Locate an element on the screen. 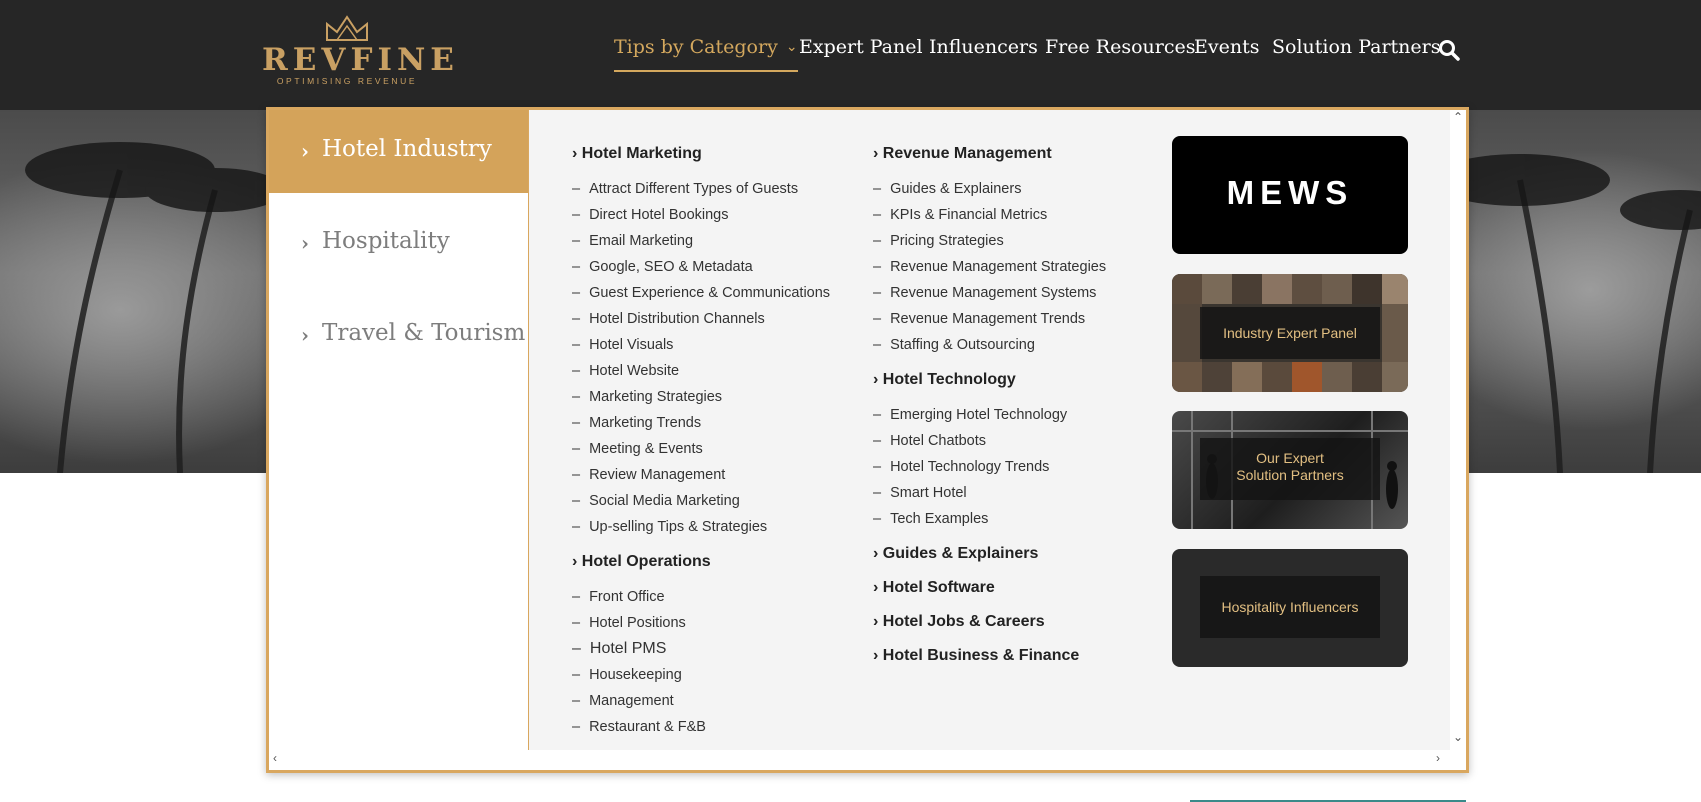 This screenshot has width=1701, height=802. tab-label: Hospitality is located at coordinates (386, 241).